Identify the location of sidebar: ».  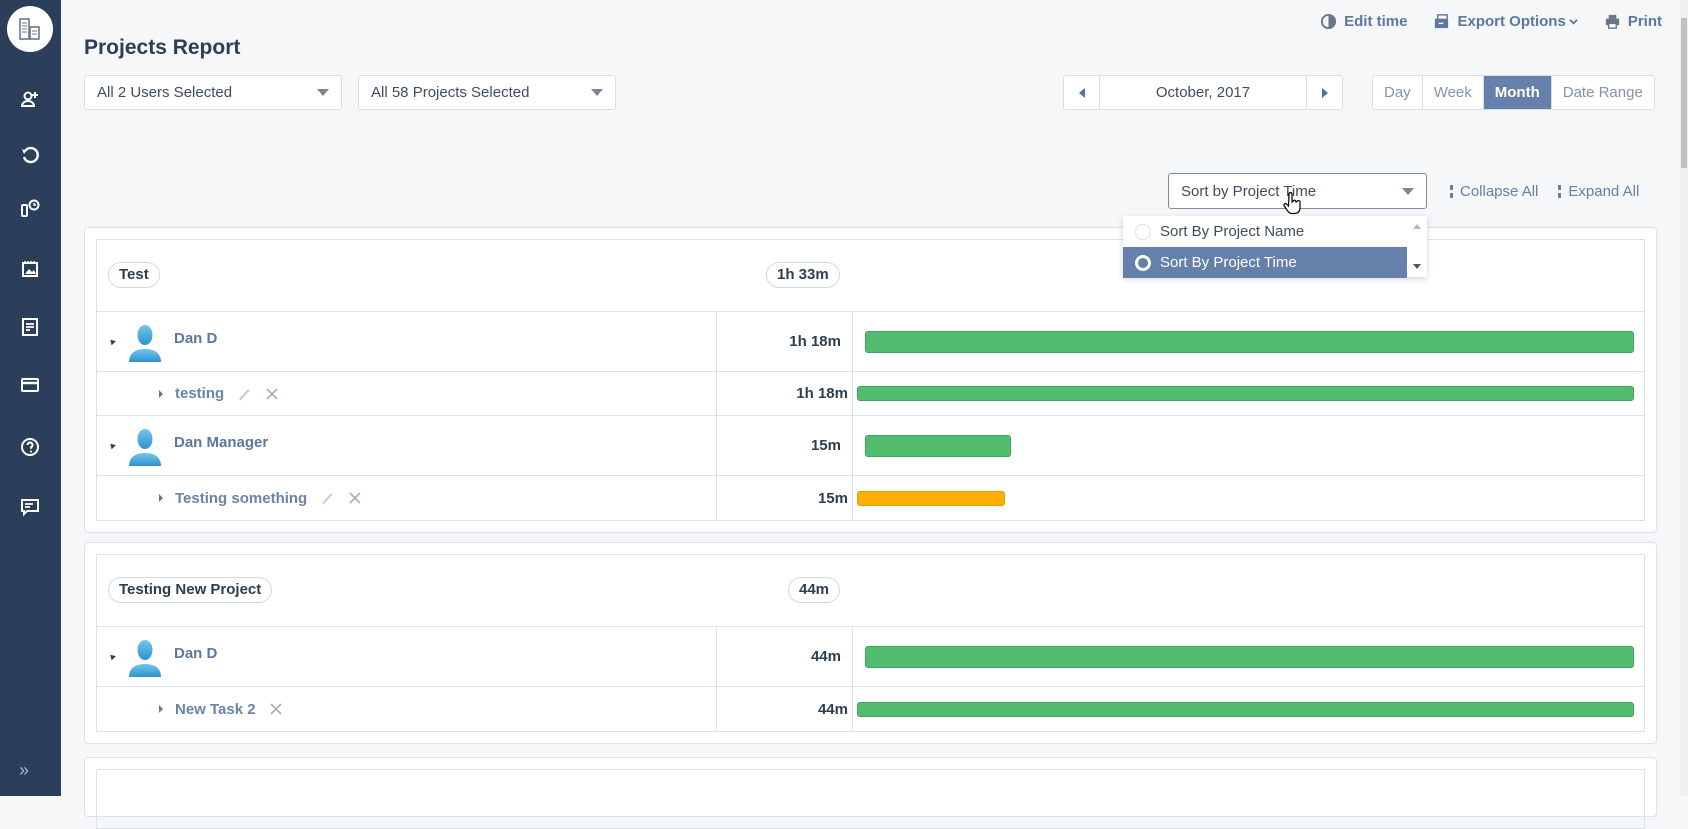
(30, 398).